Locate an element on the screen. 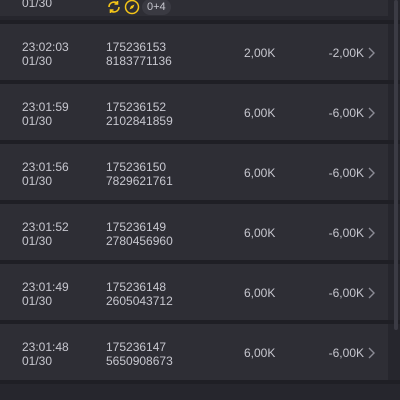 Image resolution: width=400 pixels, height=400 pixels. row-id-line1: 175236149 is located at coordinates (136, 227).